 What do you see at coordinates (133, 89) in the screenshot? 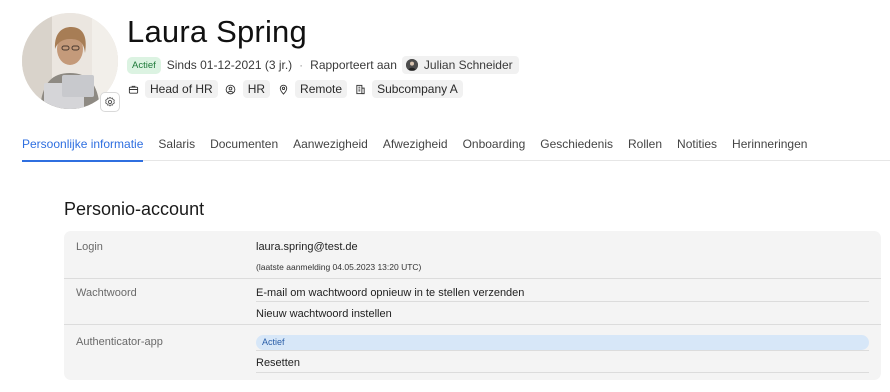
I see `briefcase-icon` at bounding box center [133, 89].